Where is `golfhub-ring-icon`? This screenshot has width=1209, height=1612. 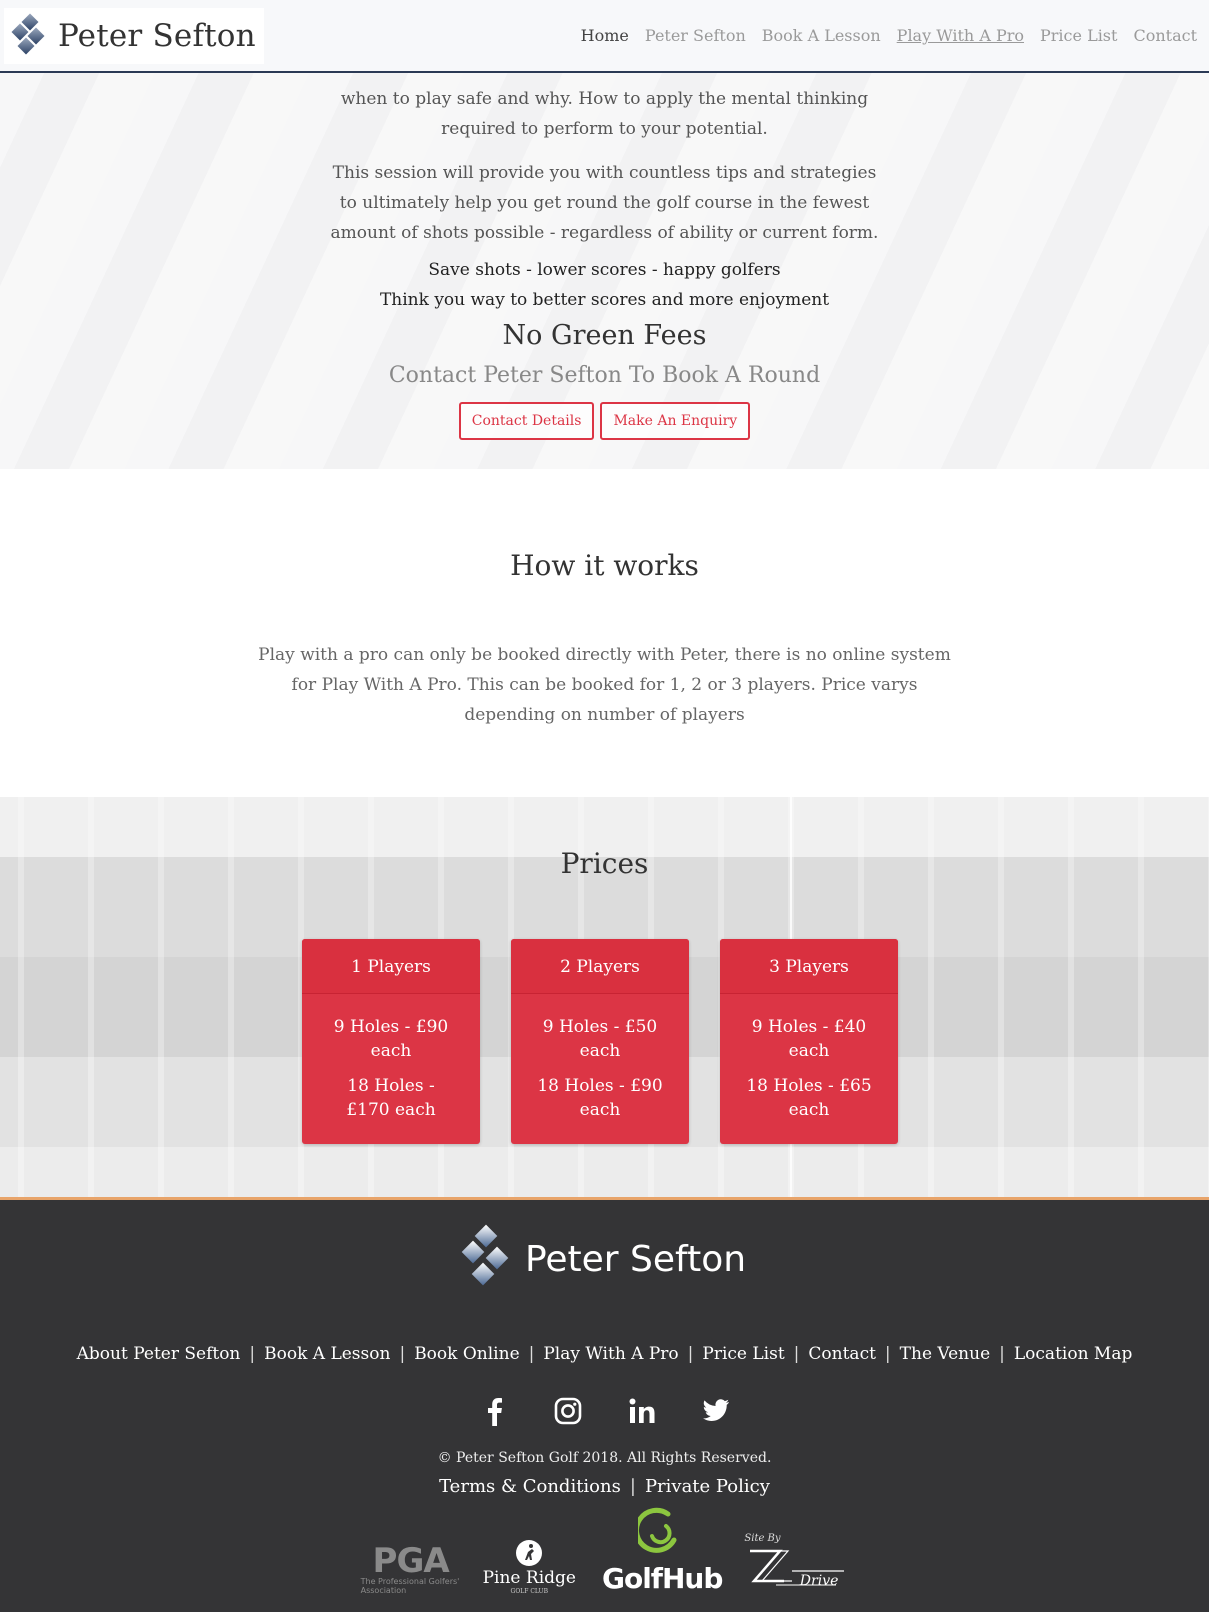 golfhub-ring-icon is located at coordinates (657, 1530).